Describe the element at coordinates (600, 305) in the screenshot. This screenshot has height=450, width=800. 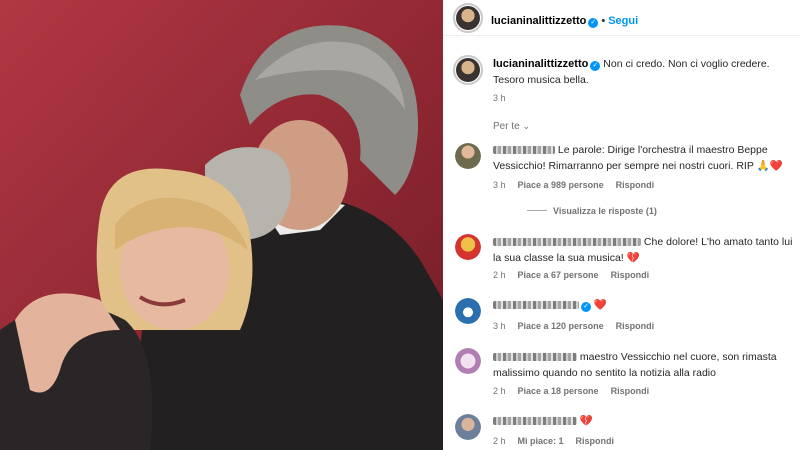
I see `comment-text: ❤️` at that location.